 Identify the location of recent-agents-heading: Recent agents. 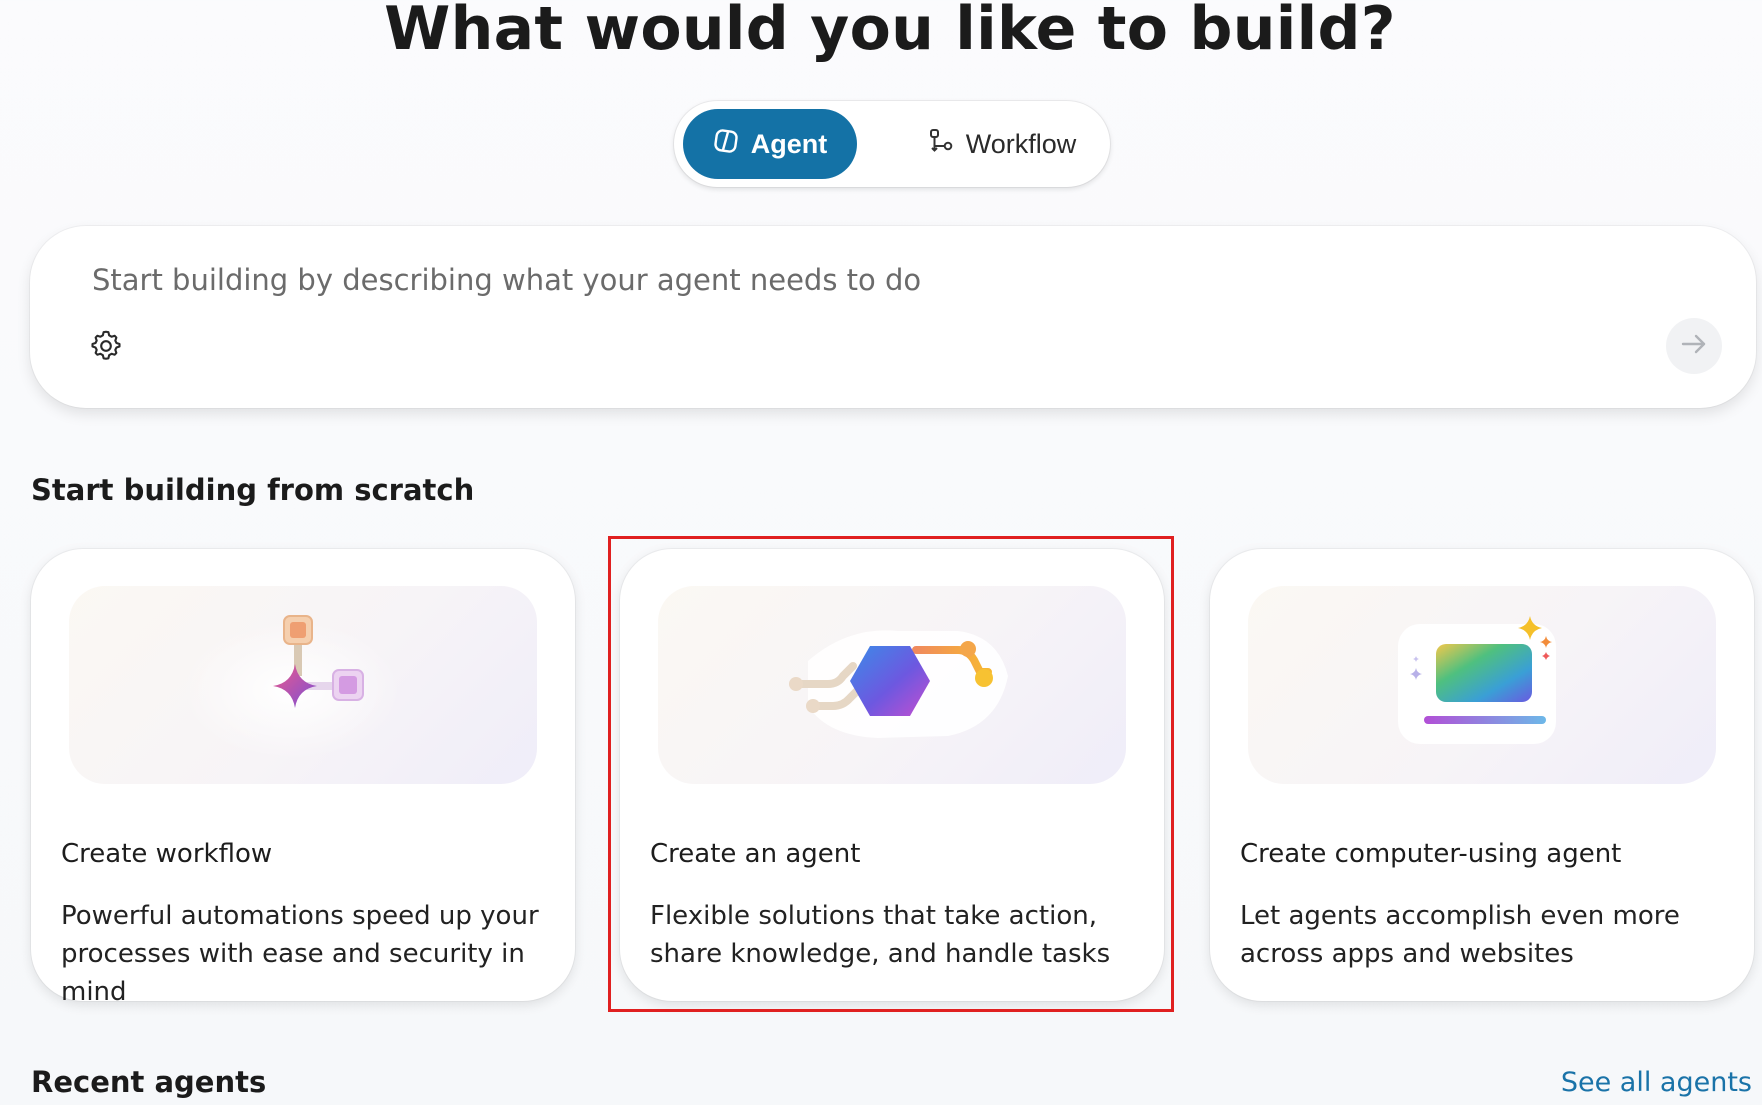
(149, 1082).